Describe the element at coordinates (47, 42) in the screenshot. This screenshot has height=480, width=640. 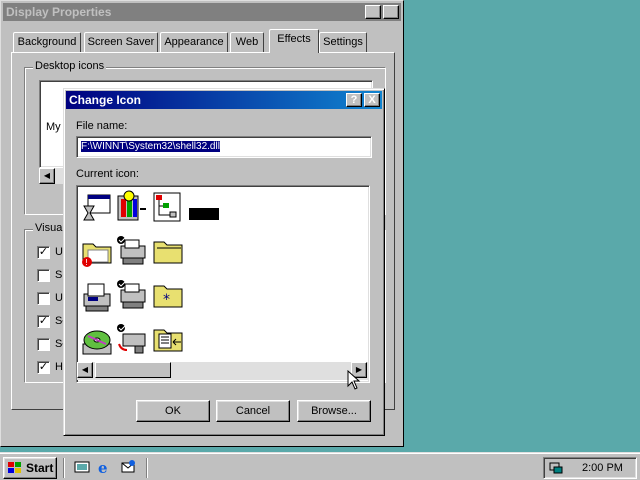
I see `tab-background: Background` at that location.